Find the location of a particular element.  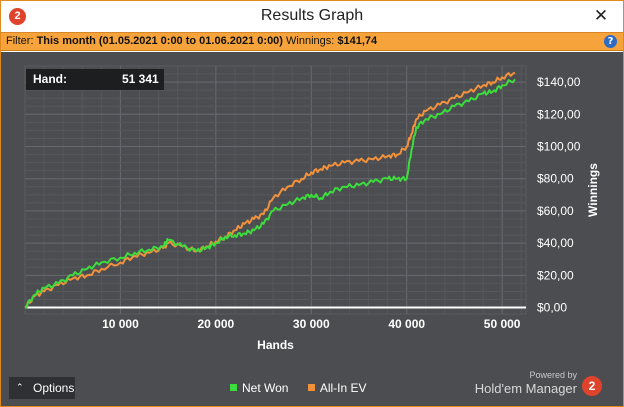

y-tick-label: $20,00 is located at coordinates (555, 275).